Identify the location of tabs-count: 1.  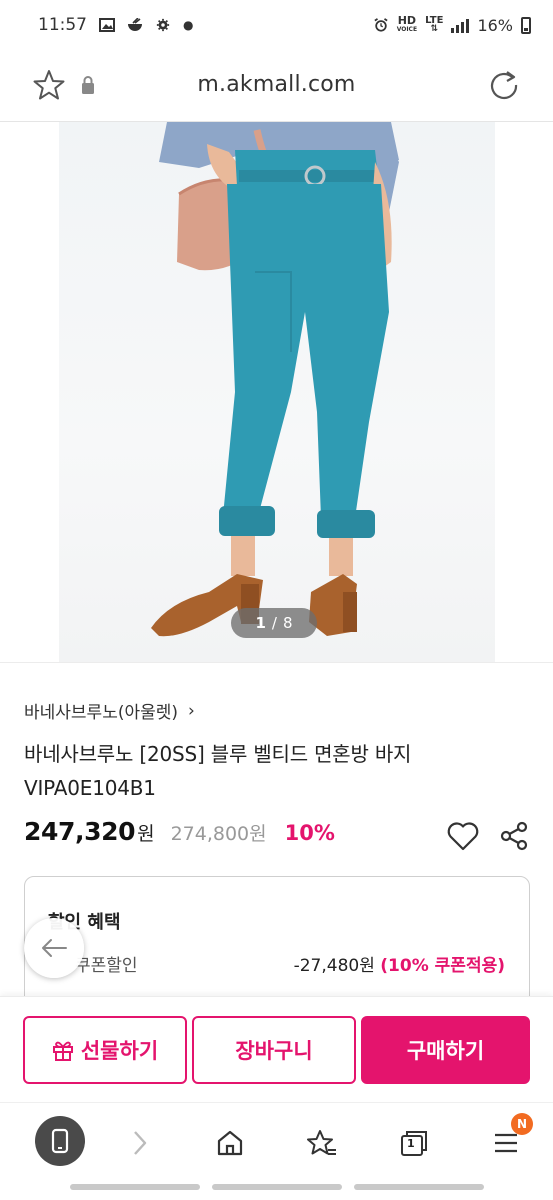
(411, 1143).